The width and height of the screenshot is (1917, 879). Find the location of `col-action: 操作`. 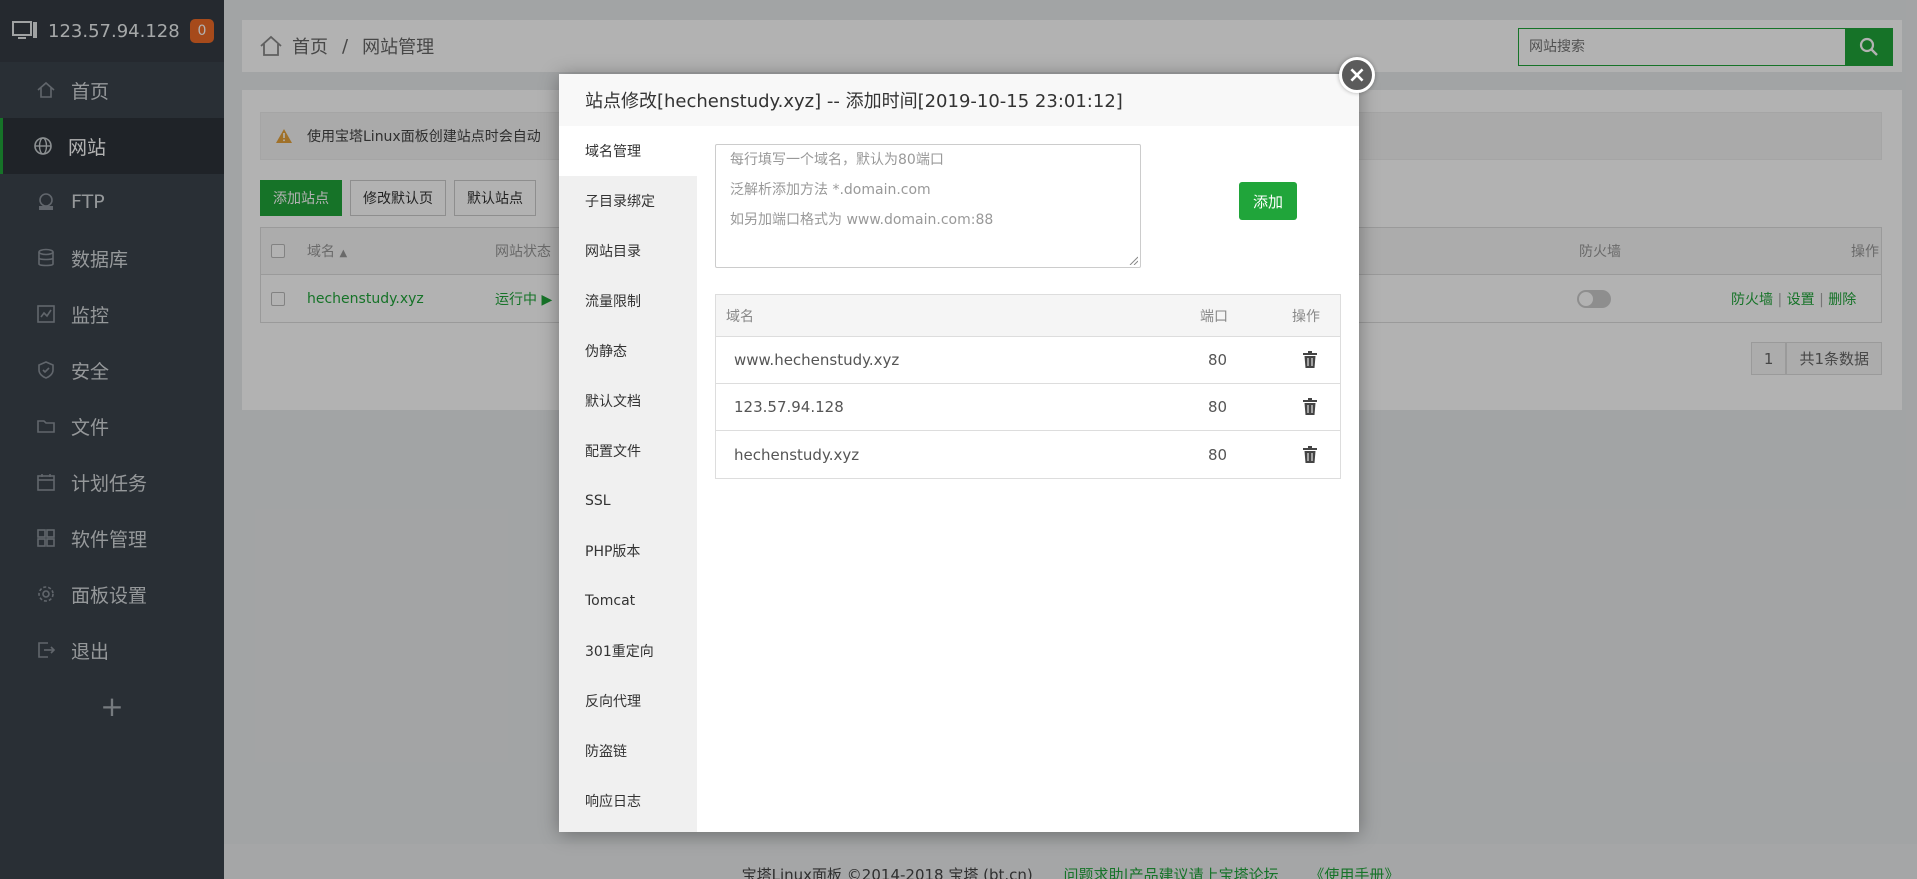

col-action: 操作 is located at coordinates (1306, 316).